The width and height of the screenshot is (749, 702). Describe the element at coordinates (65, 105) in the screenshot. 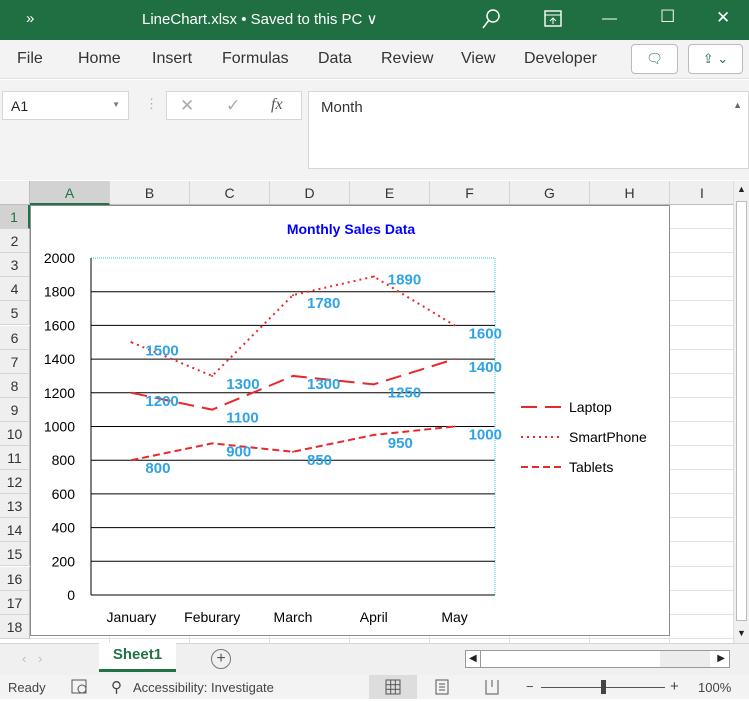

I see `name-box: A1 ▼` at that location.